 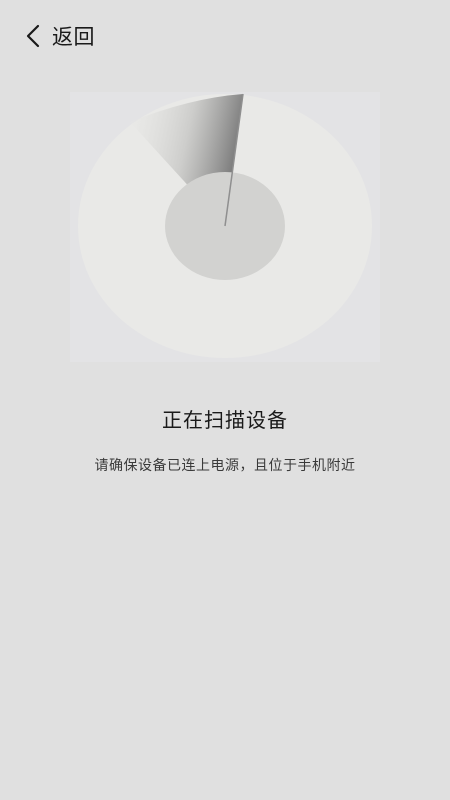 I want to click on scan-subtitle: 请确保设备已连上电源，且位于手机附近, so click(x=225, y=466).